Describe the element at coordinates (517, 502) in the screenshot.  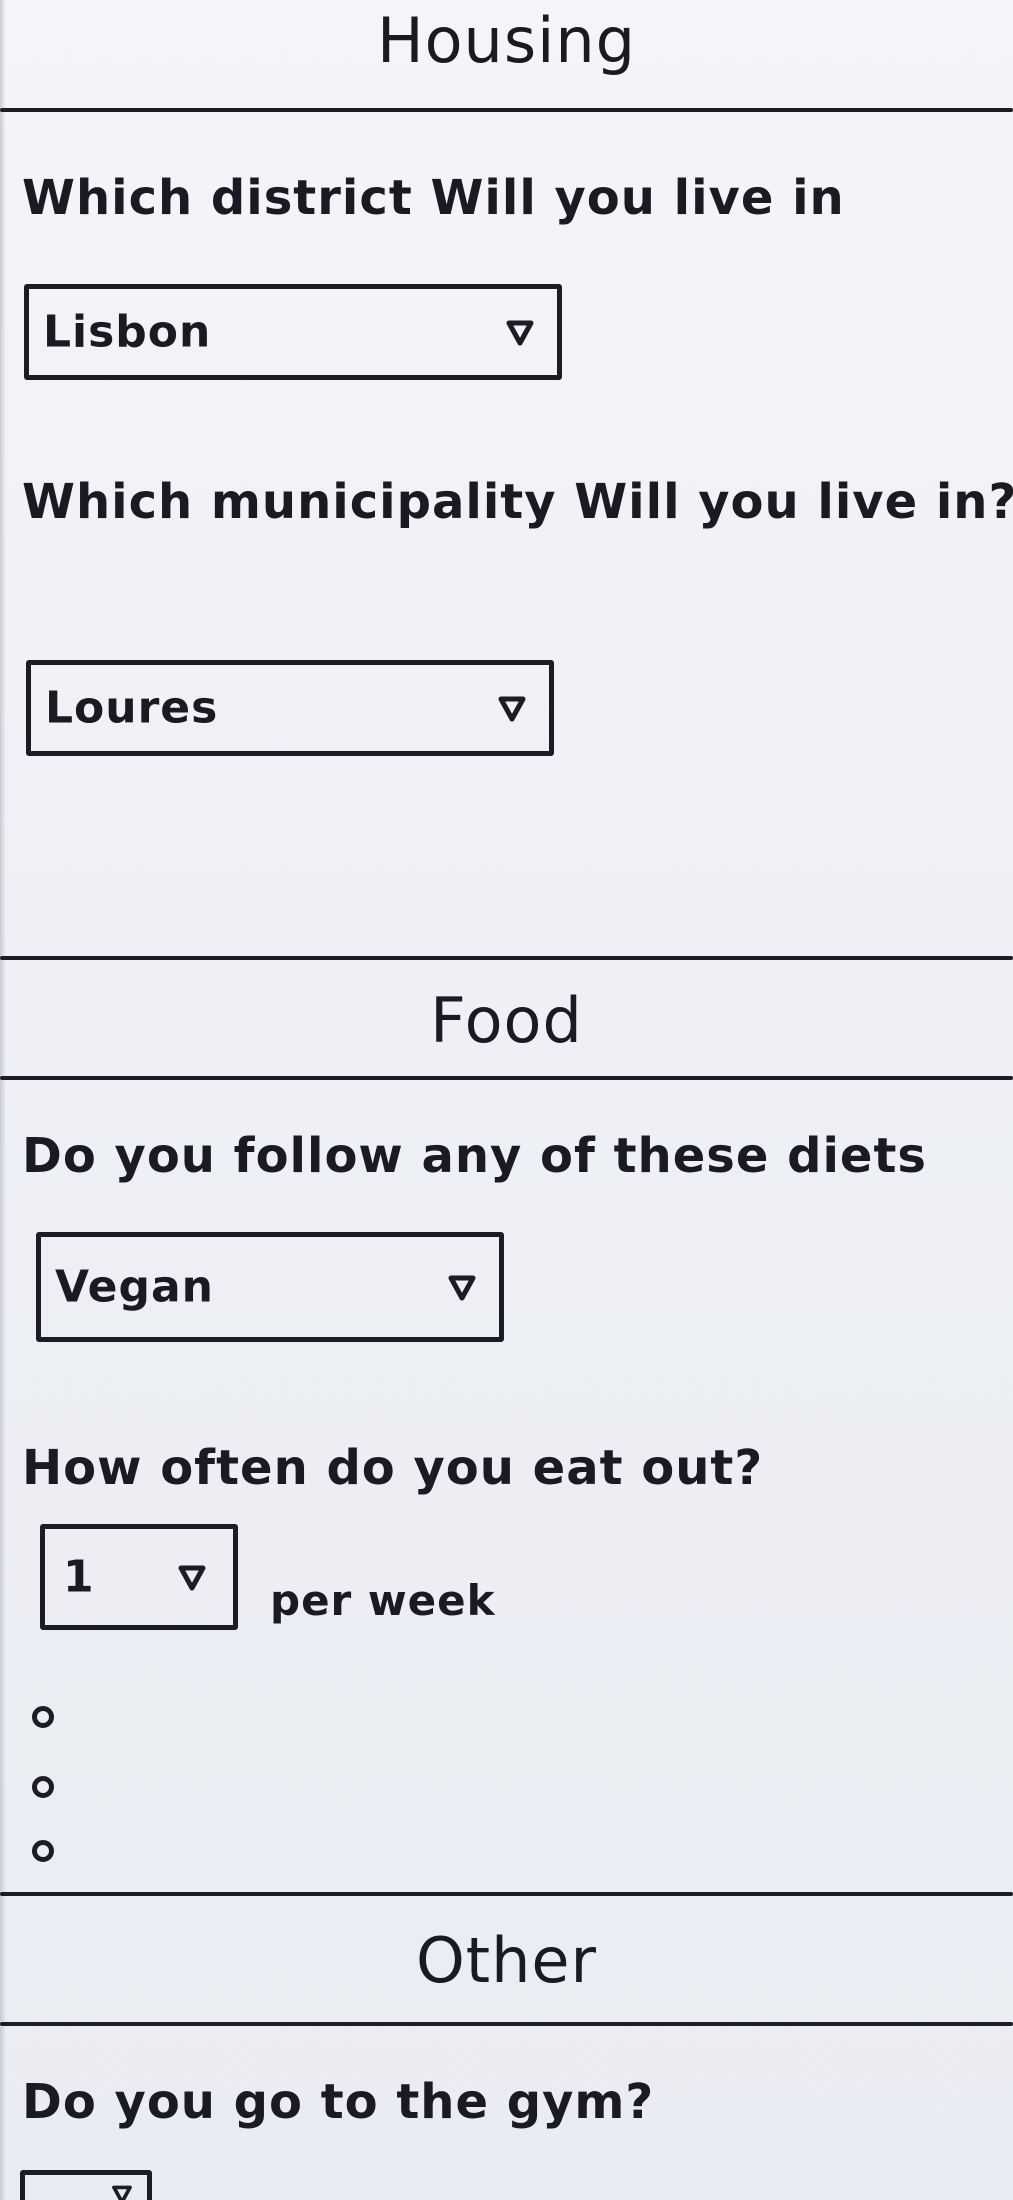
I see `municipality-question: Which municipality Will you live in?` at that location.